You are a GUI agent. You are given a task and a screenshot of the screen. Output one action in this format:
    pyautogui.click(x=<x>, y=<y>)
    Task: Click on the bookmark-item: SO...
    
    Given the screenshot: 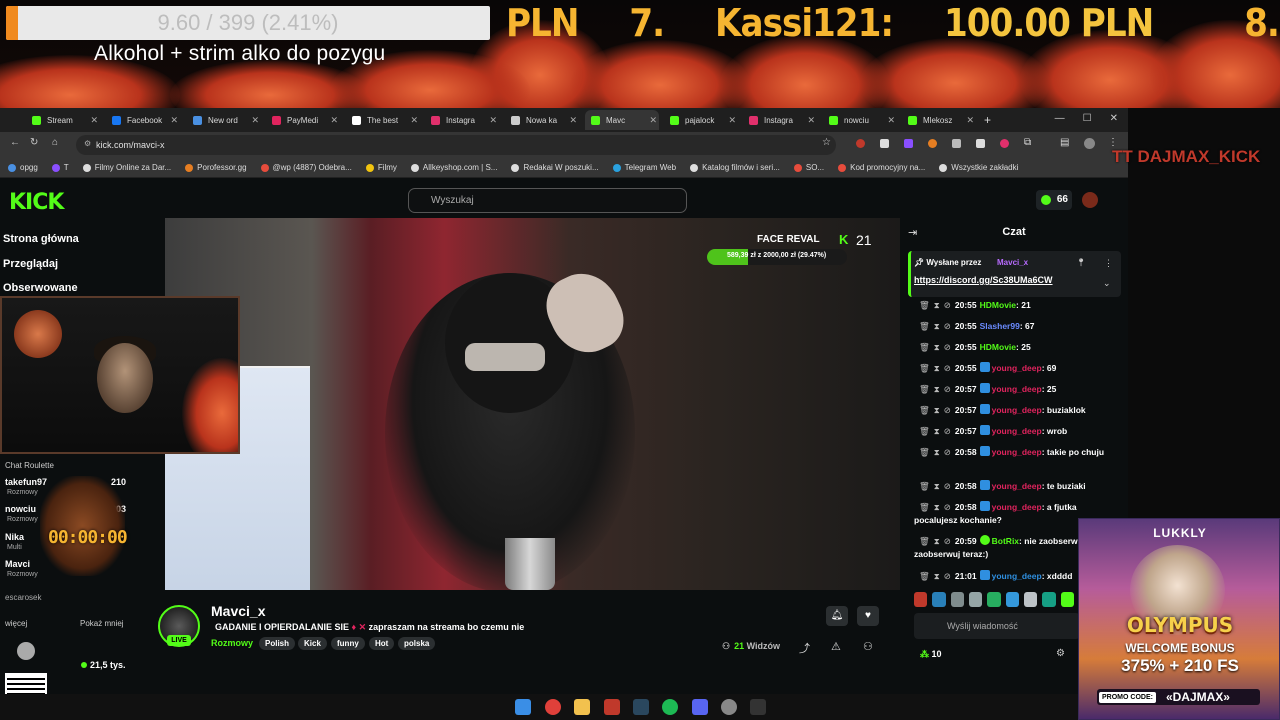 What is the action you would take?
    pyautogui.click(x=808, y=167)
    